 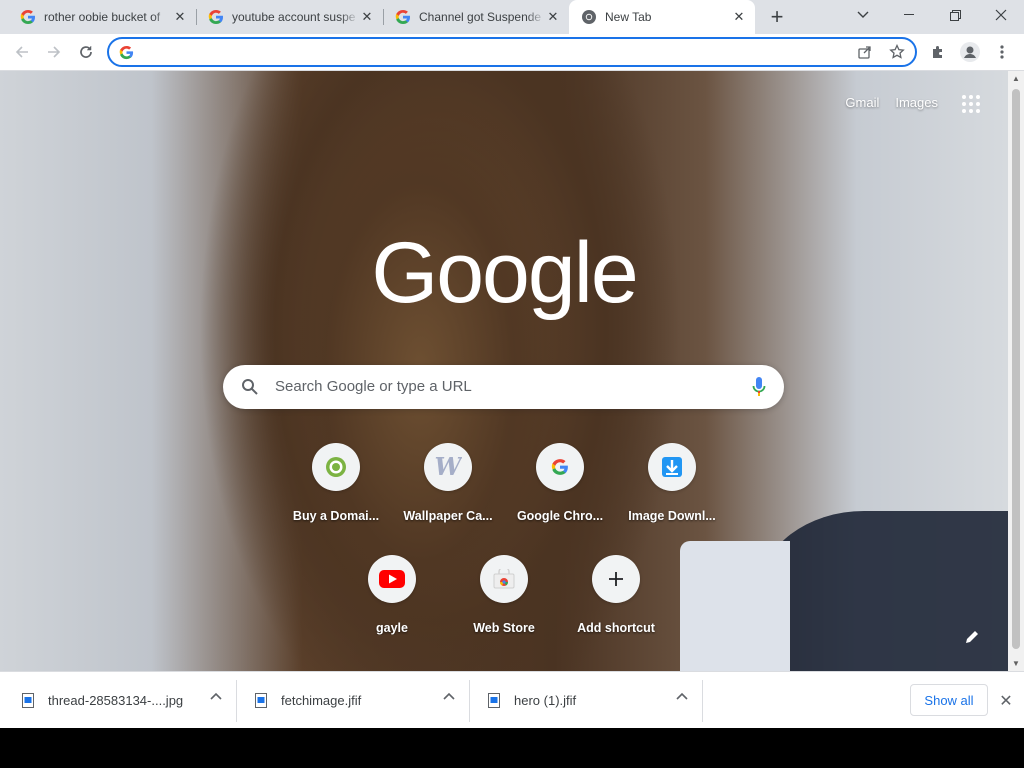 I want to click on shortcut-label: Add shortcut, so click(x=616, y=628).